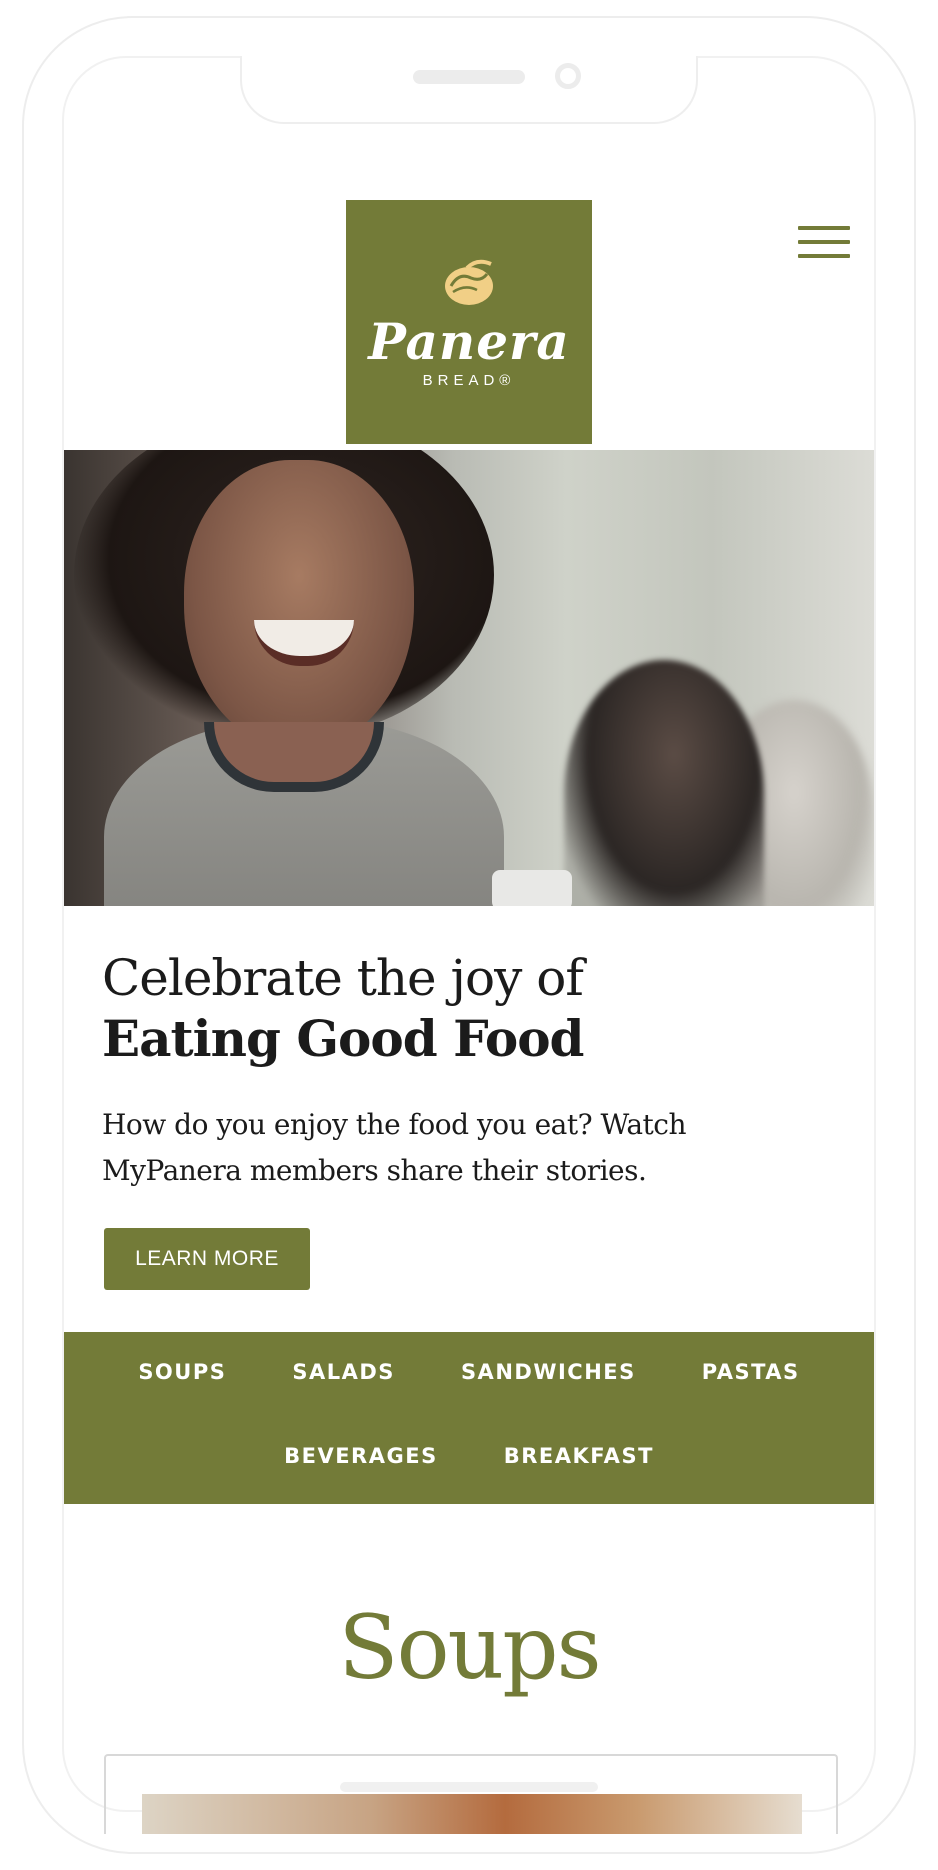 The width and height of the screenshot is (938, 1870). I want to click on category-row: SOUPS SALADS SANDWICHES PASTAS, so click(469, 1372).